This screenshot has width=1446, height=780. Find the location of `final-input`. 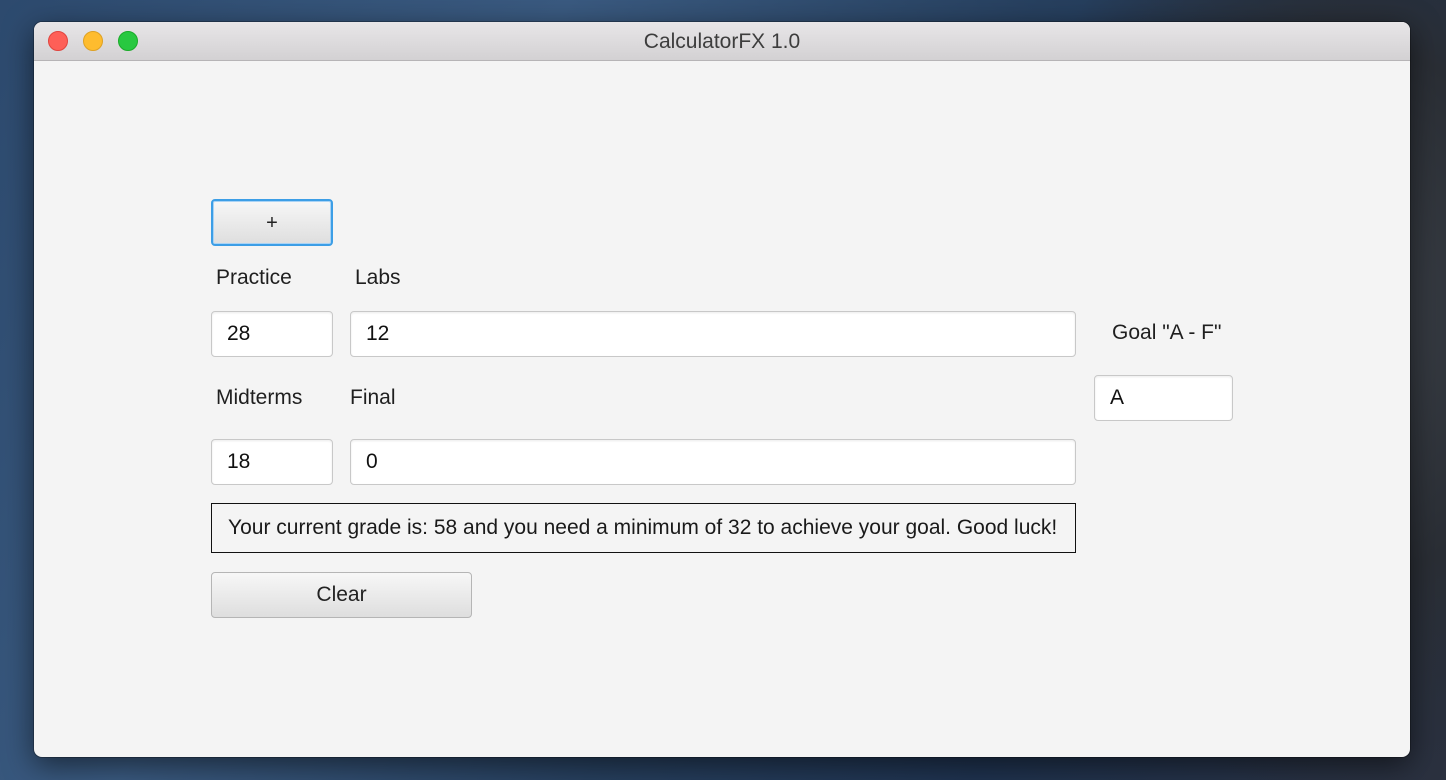

final-input is located at coordinates (713, 462).